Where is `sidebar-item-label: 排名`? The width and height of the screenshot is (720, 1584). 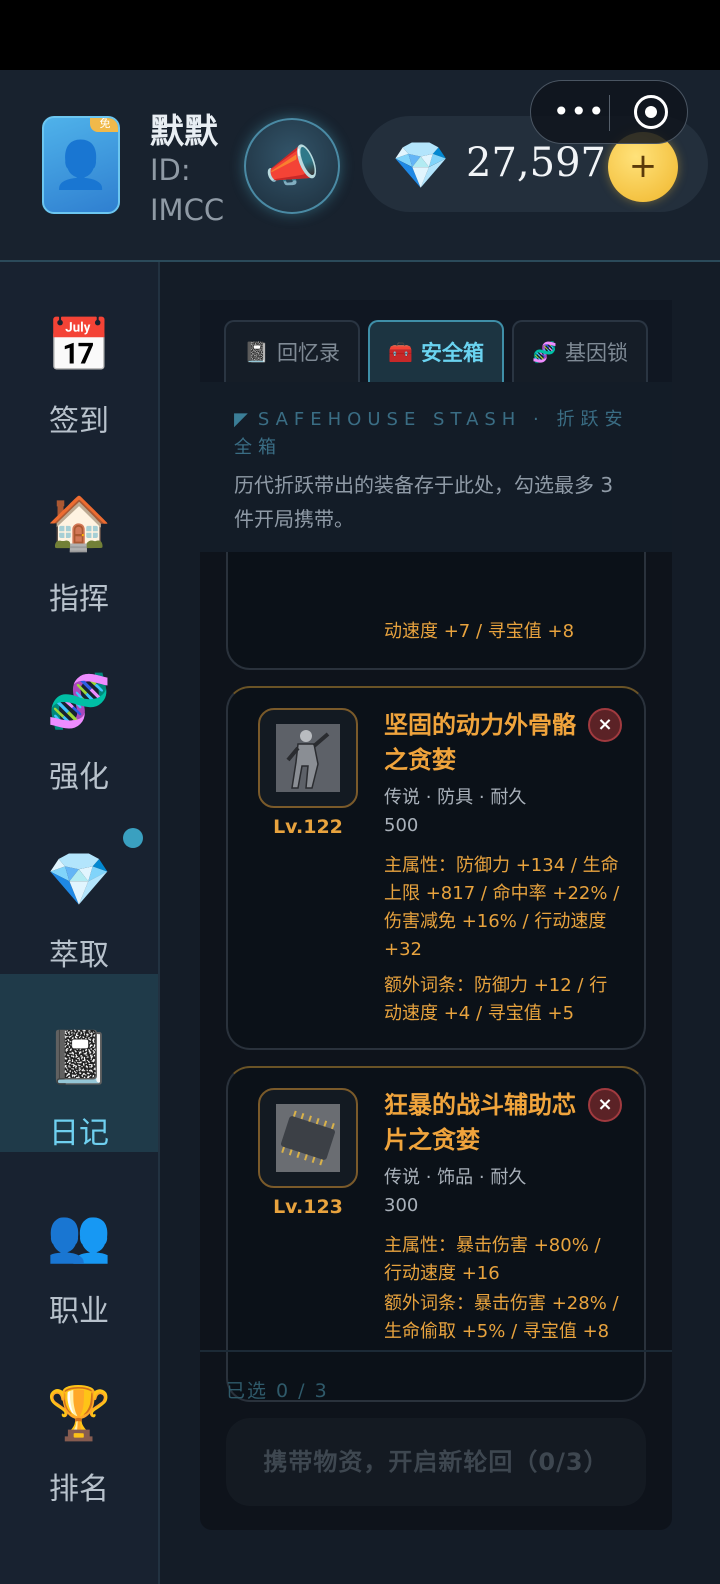
sidebar-item-label: 排名 is located at coordinates (79, 1489).